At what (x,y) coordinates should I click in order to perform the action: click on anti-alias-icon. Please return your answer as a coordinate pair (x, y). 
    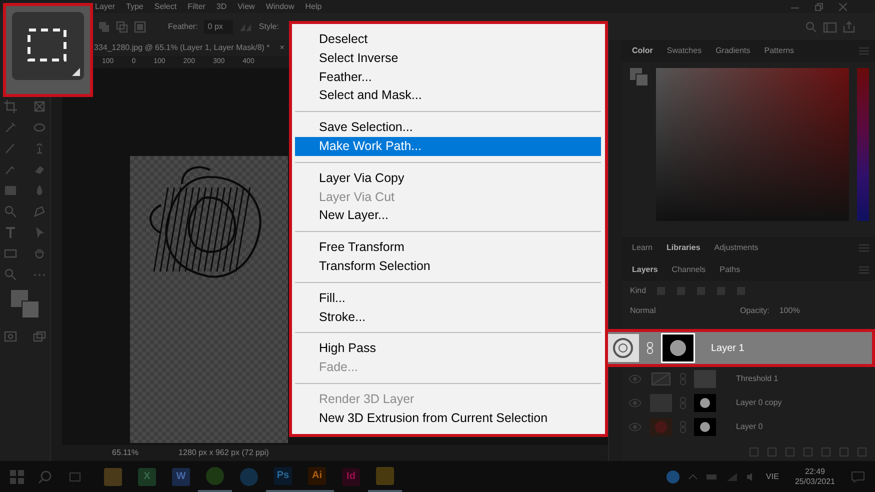
    Looking at the image, I should click on (245, 27).